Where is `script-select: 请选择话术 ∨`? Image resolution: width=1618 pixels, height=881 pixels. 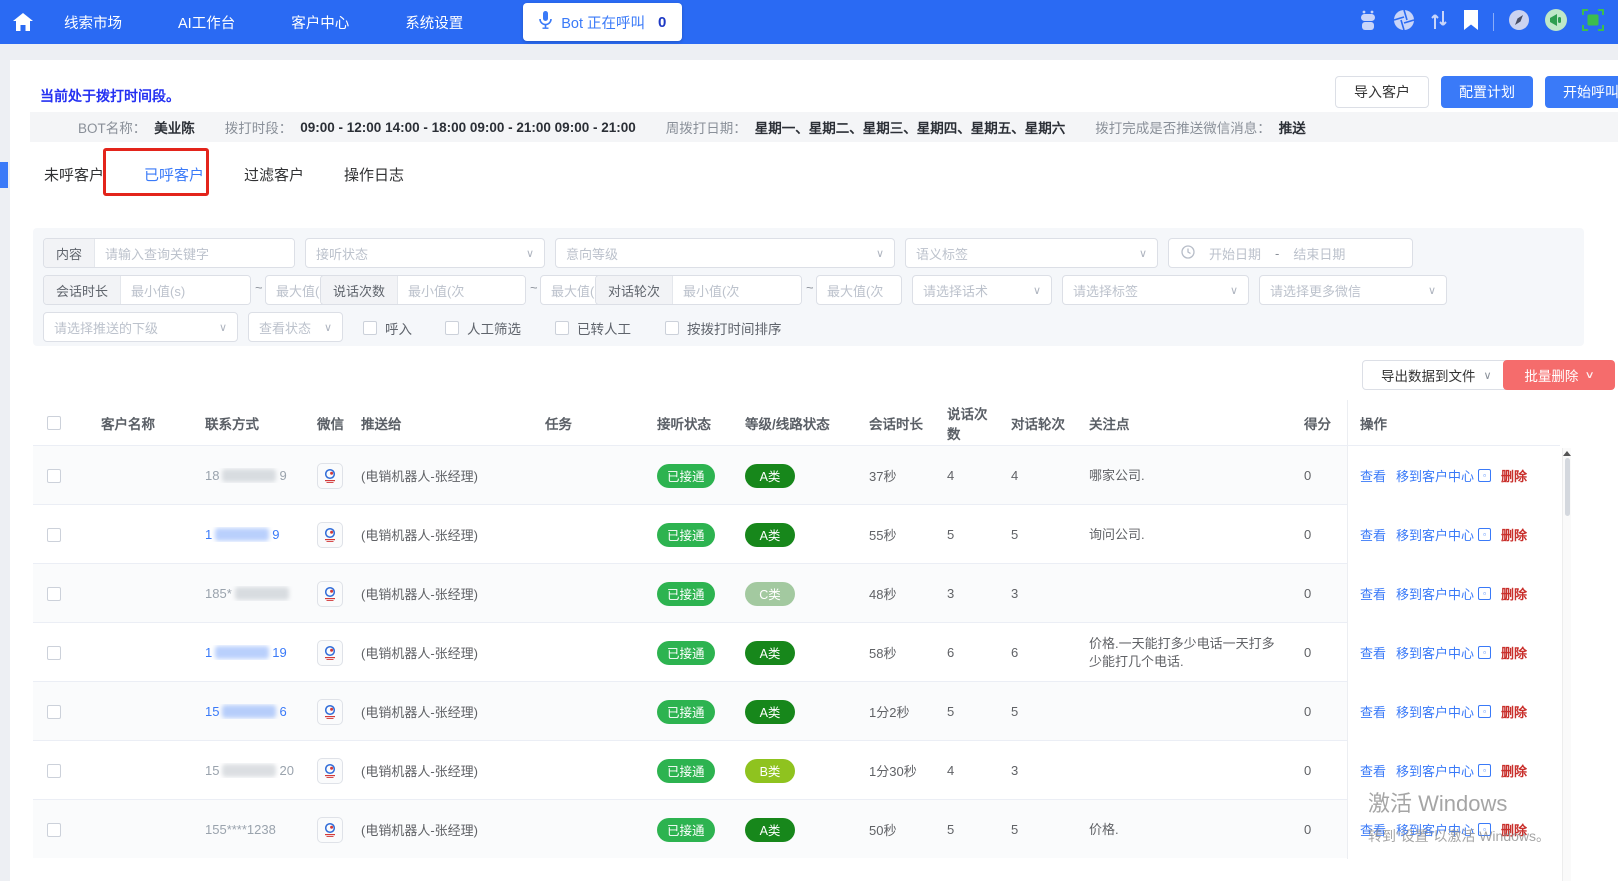
script-select: 请选择话术 ∨ is located at coordinates (982, 290).